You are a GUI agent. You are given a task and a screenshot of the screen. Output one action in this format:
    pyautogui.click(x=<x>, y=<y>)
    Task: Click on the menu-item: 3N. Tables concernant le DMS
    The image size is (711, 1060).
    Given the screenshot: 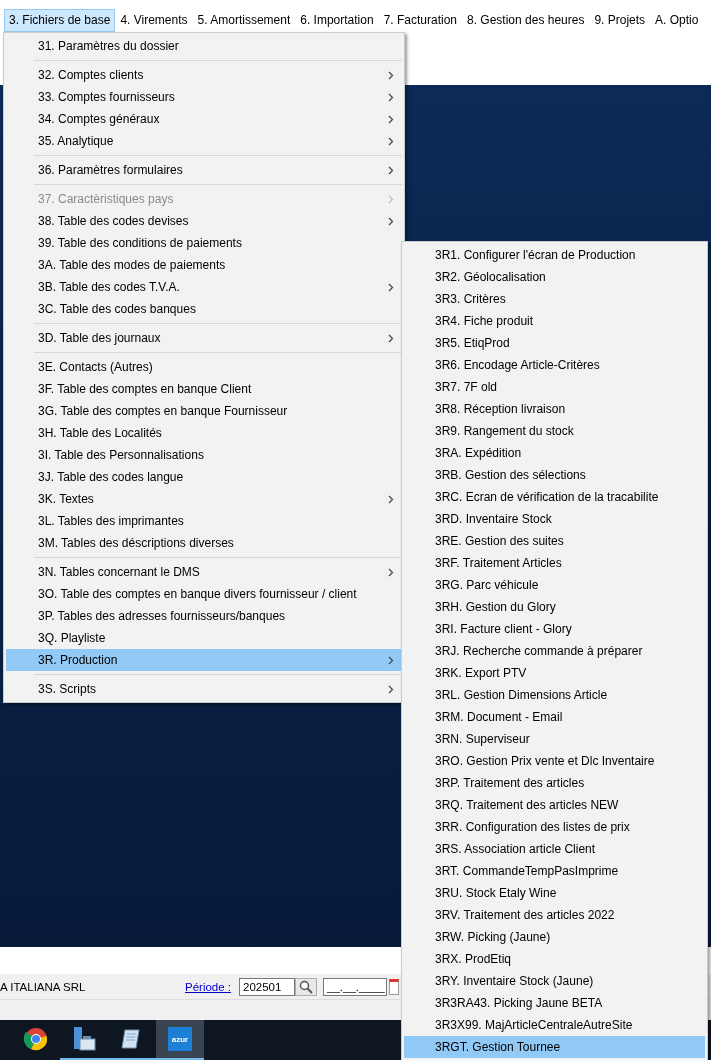 What is the action you would take?
    pyautogui.click(x=204, y=572)
    